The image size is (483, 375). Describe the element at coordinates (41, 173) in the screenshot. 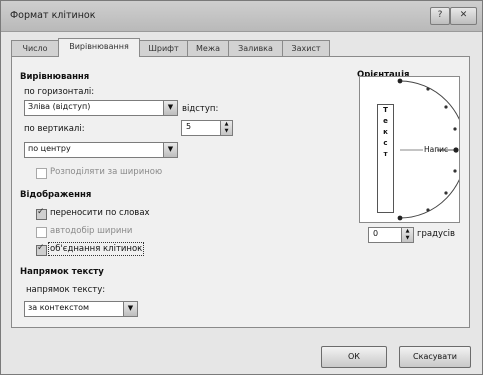

I see `distribute-checkbox` at that location.